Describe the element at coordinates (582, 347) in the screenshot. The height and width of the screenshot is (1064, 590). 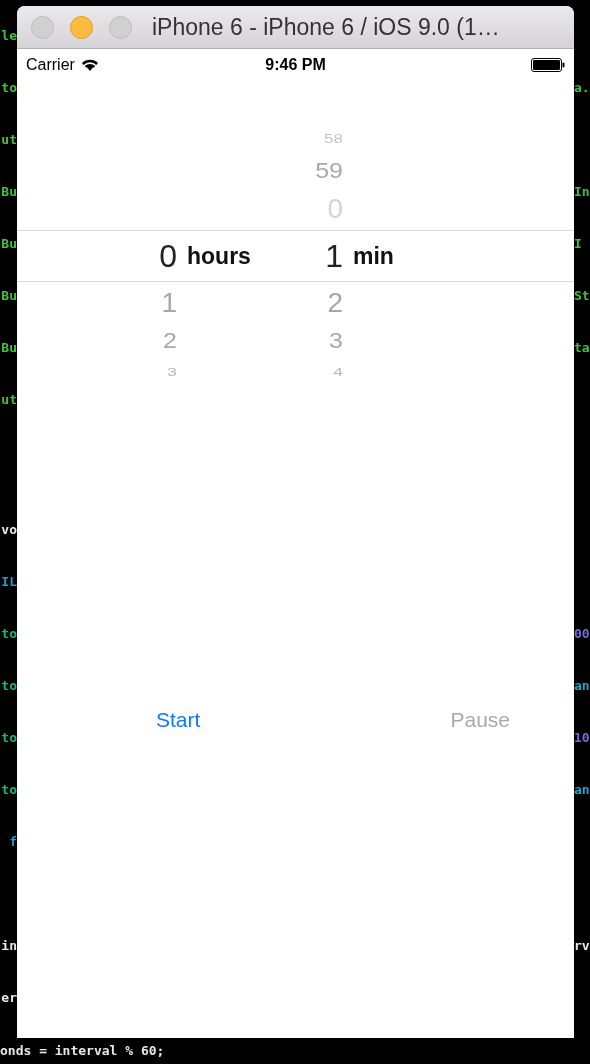
I see `code-fragment: ta` at that location.